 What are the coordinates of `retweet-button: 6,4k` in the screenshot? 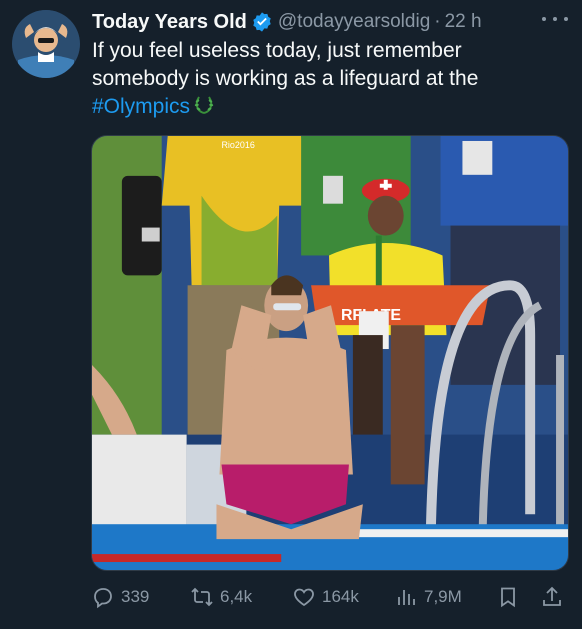 It's located at (221, 597).